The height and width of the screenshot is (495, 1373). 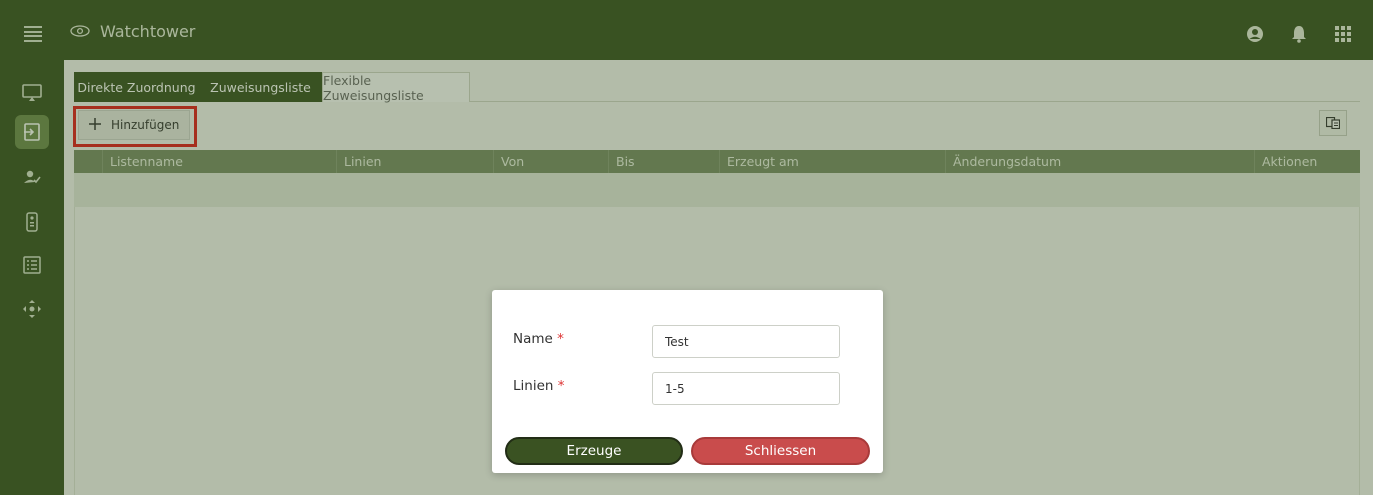 What do you see at coordinates (533, 339) in the screenshot?
I see `name-label-text: Name` at bounding box center [533, 339].